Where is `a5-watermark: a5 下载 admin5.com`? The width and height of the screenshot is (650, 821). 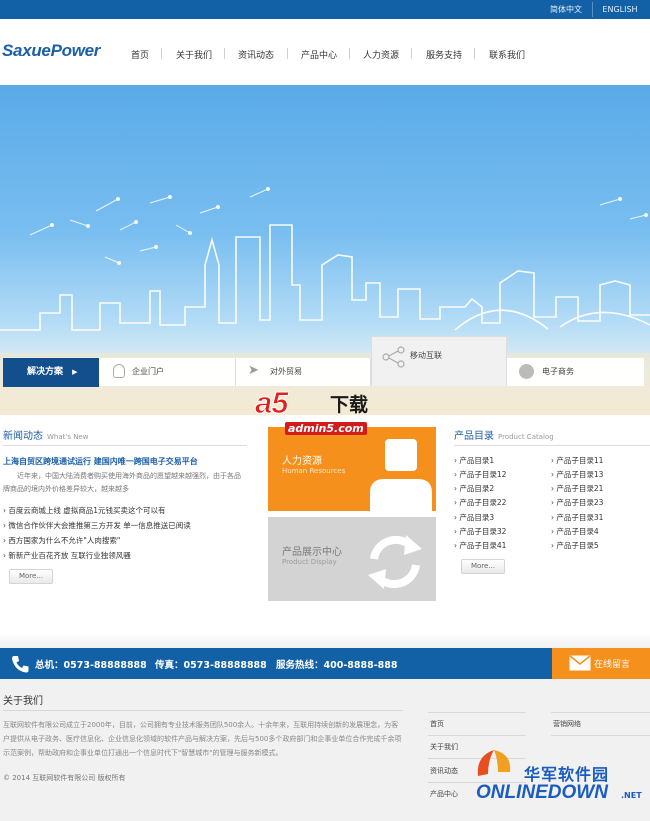
a5-watermark: a5 下载 admin5.com is located at coordinates (327, 411).